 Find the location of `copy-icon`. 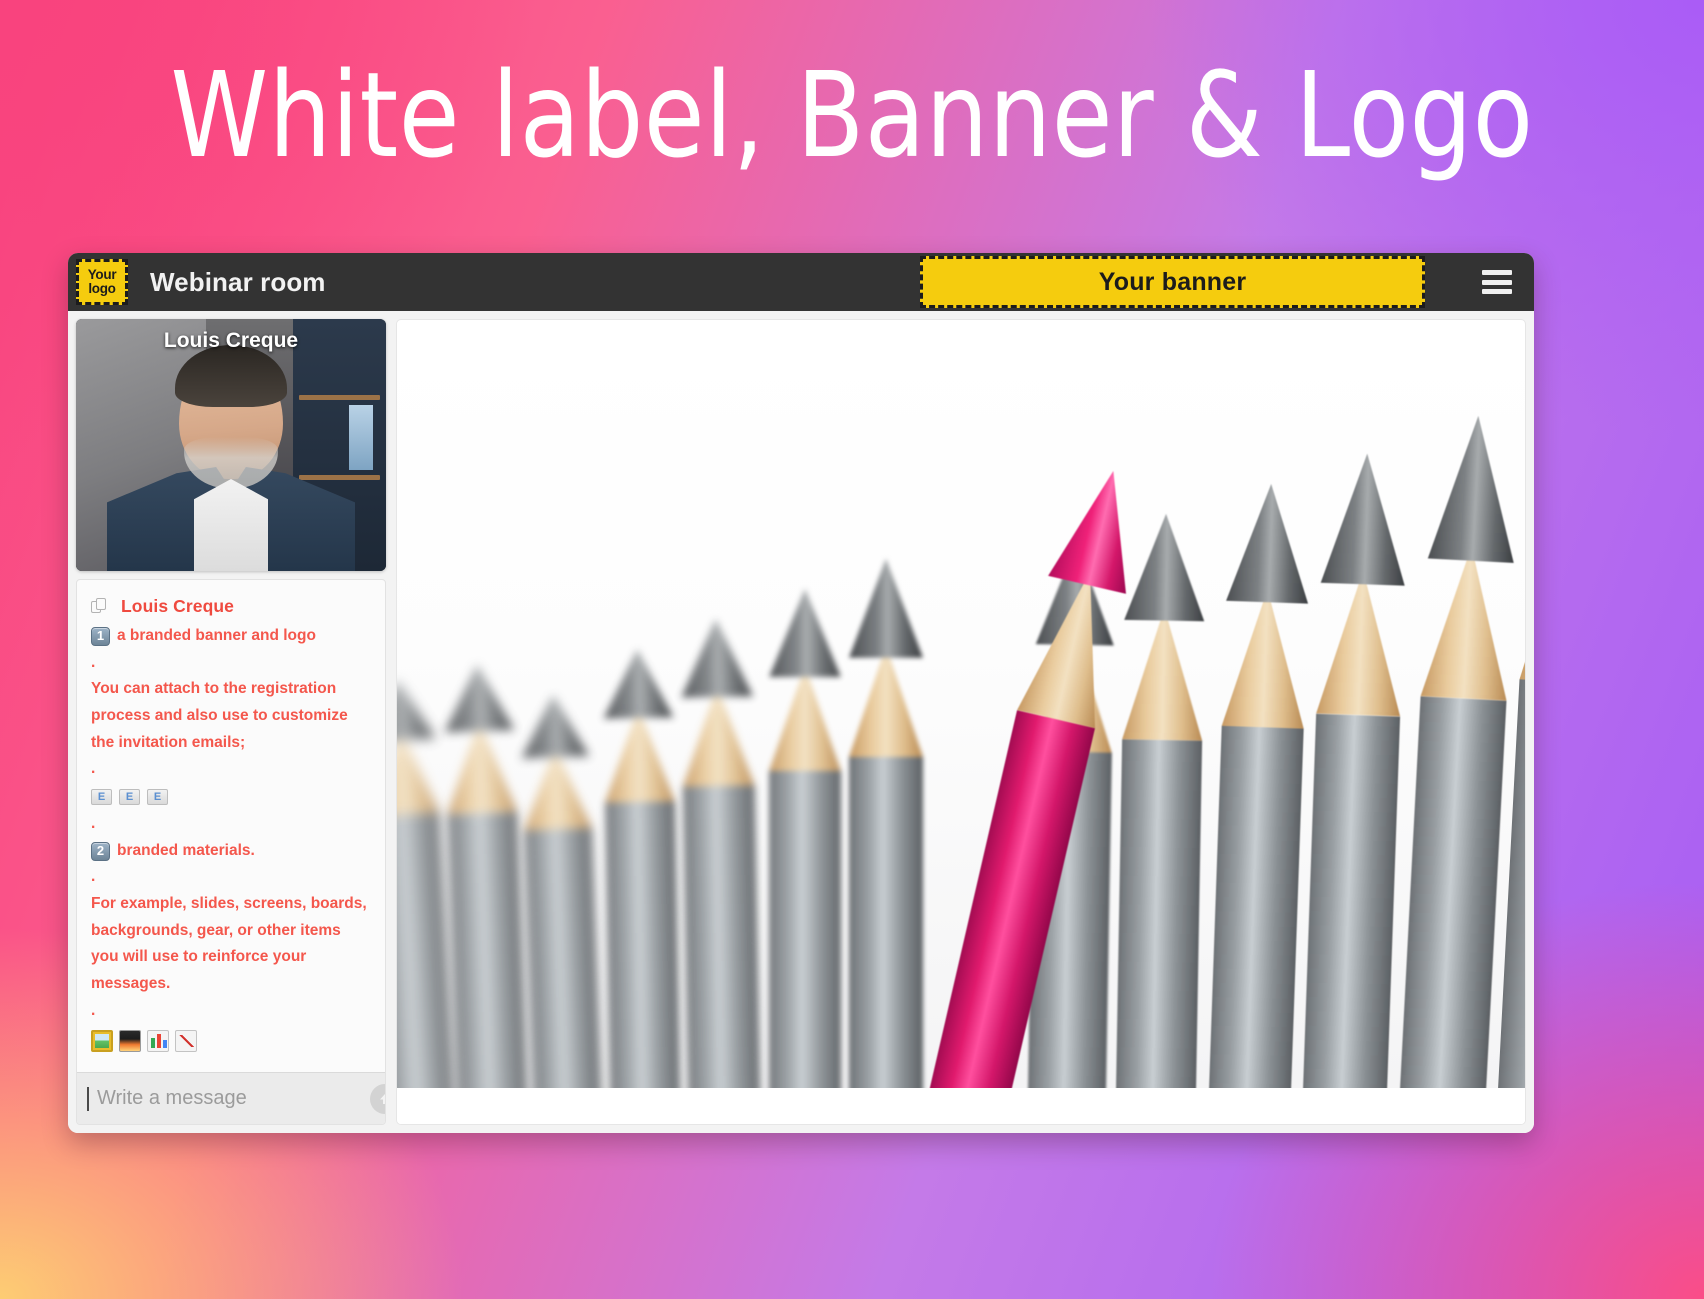

copy-icon is located at coordinates (100, 606).